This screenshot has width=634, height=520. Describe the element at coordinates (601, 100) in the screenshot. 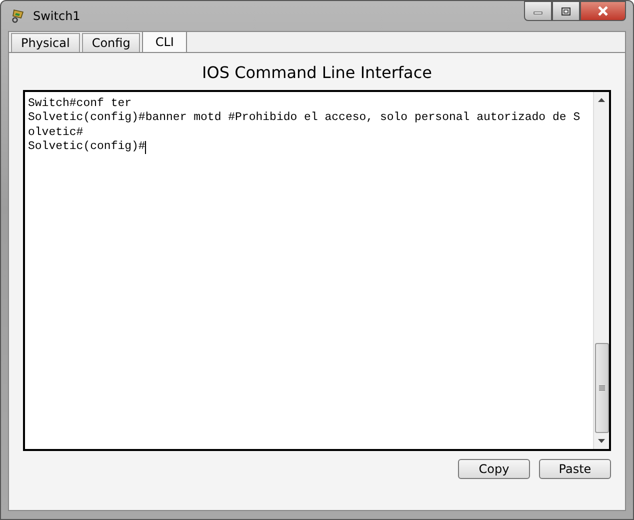

I see `scroll-up-icon` at that location.